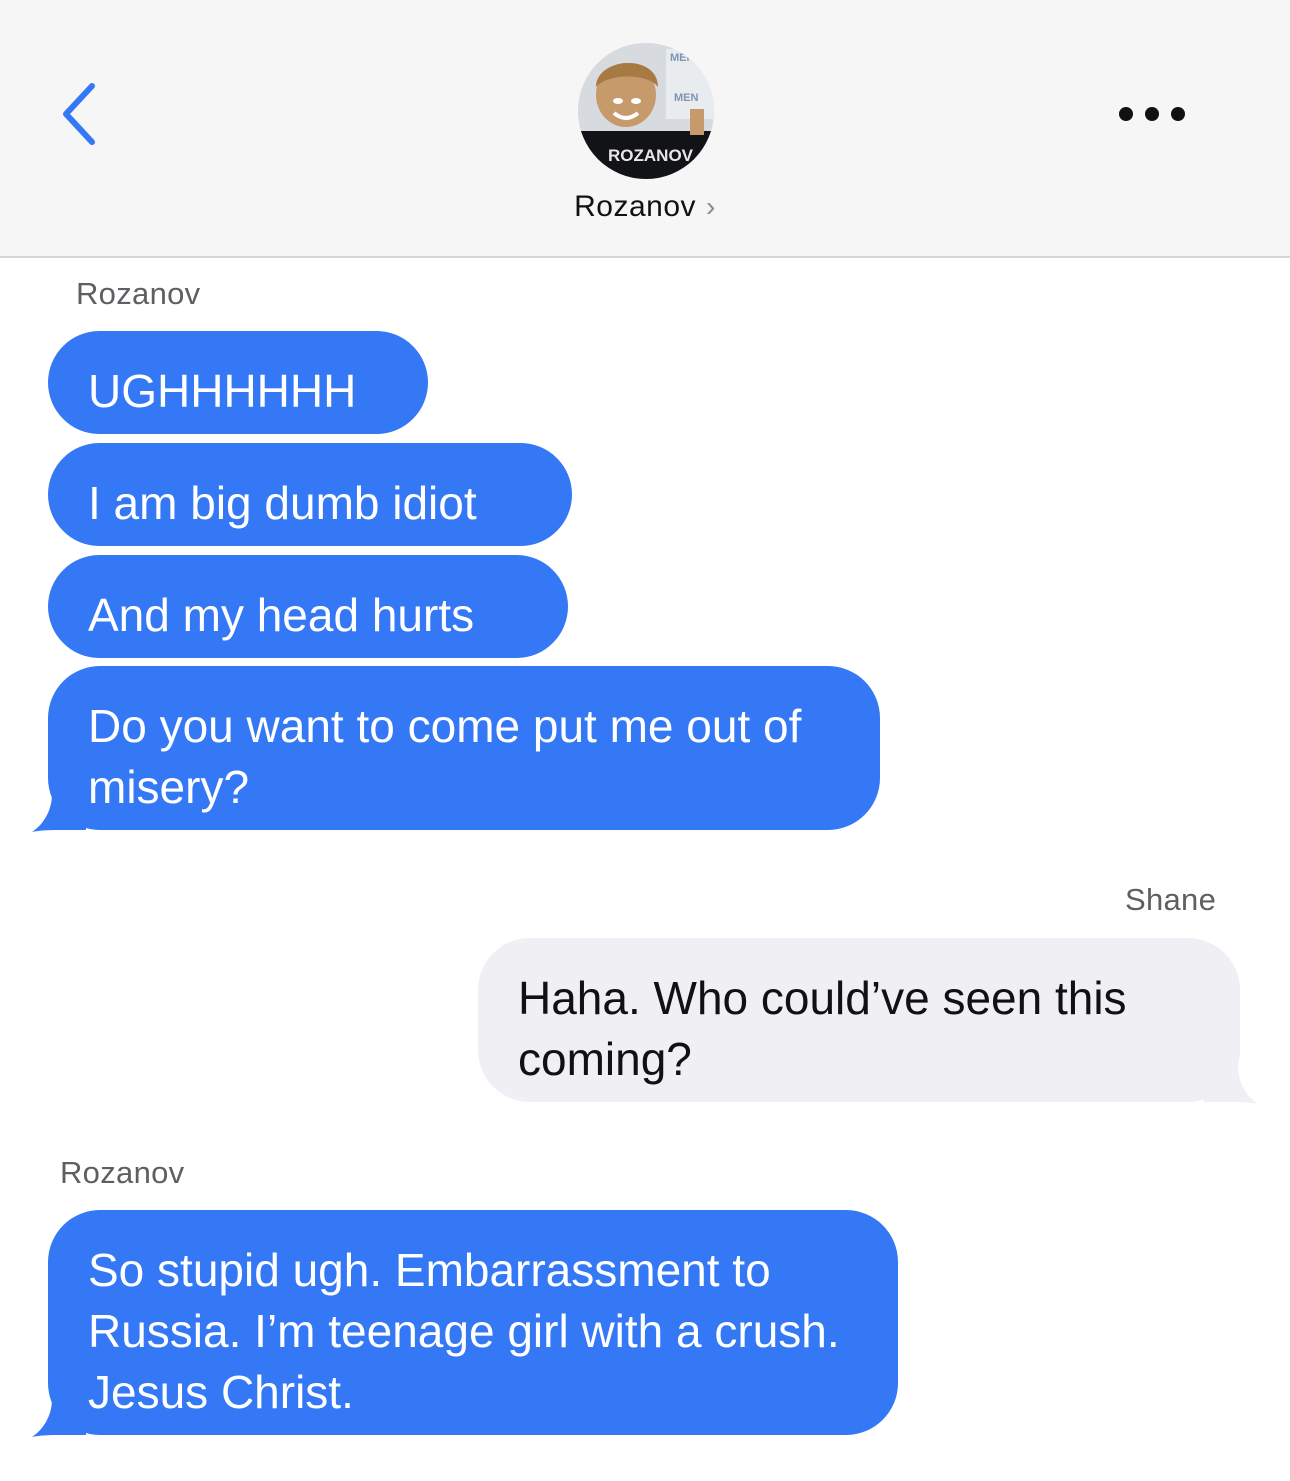 This screenshot has width=1290, height=1481. Describe the element at coordinates (651, 155) in the screenshot. I see `avatar-jersey-text: ROZANOV` at that location.